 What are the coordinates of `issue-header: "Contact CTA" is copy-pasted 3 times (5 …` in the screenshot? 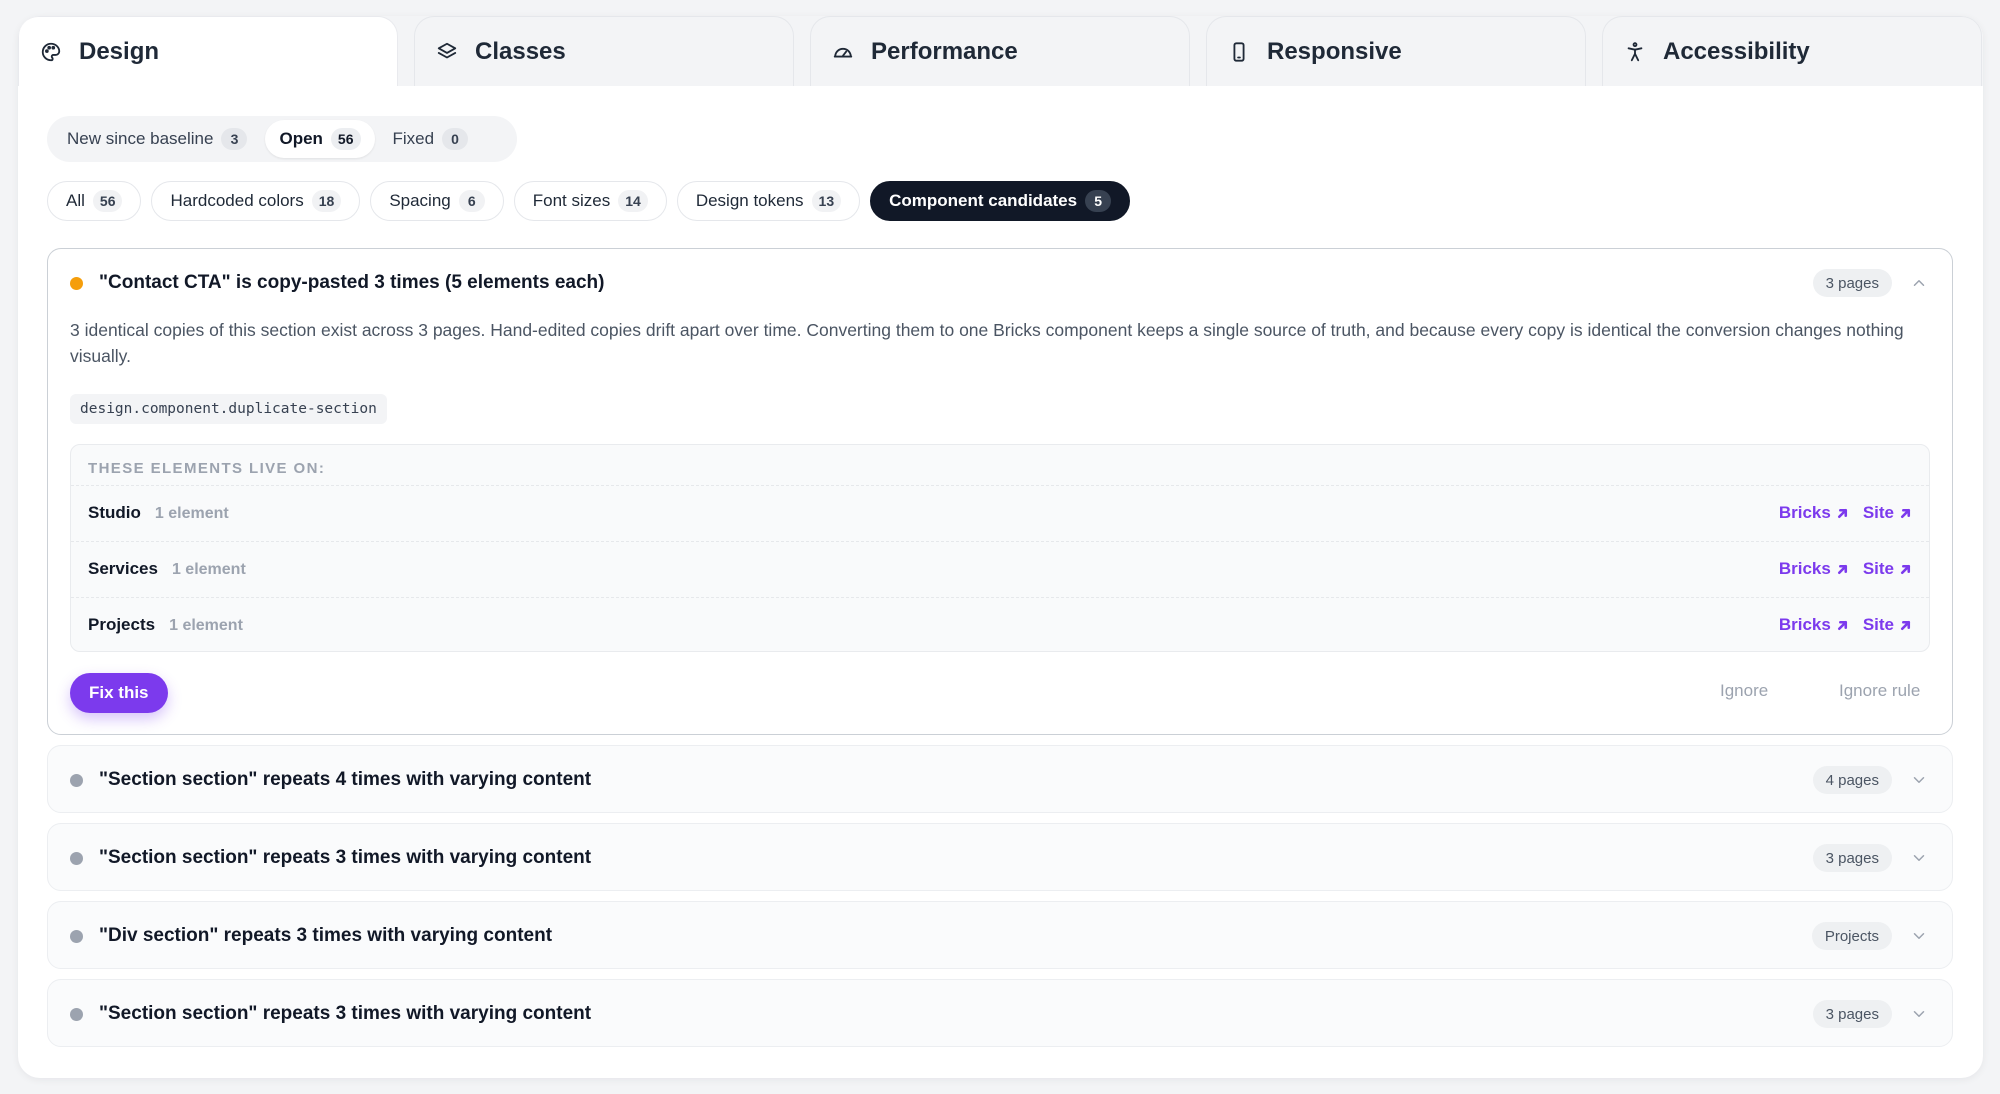 It's located at (1000, 283).